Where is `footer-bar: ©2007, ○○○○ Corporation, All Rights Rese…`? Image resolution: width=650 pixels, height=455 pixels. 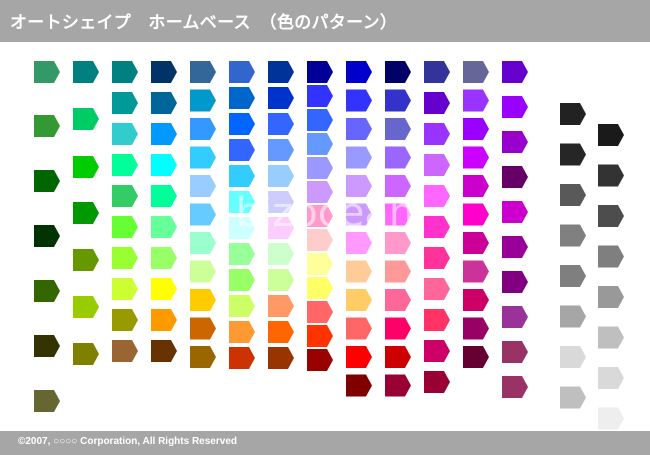
footer-bar: ©2007, ○○○○ Corporation, All Rights Rese… is located at coordinates (325, 443).